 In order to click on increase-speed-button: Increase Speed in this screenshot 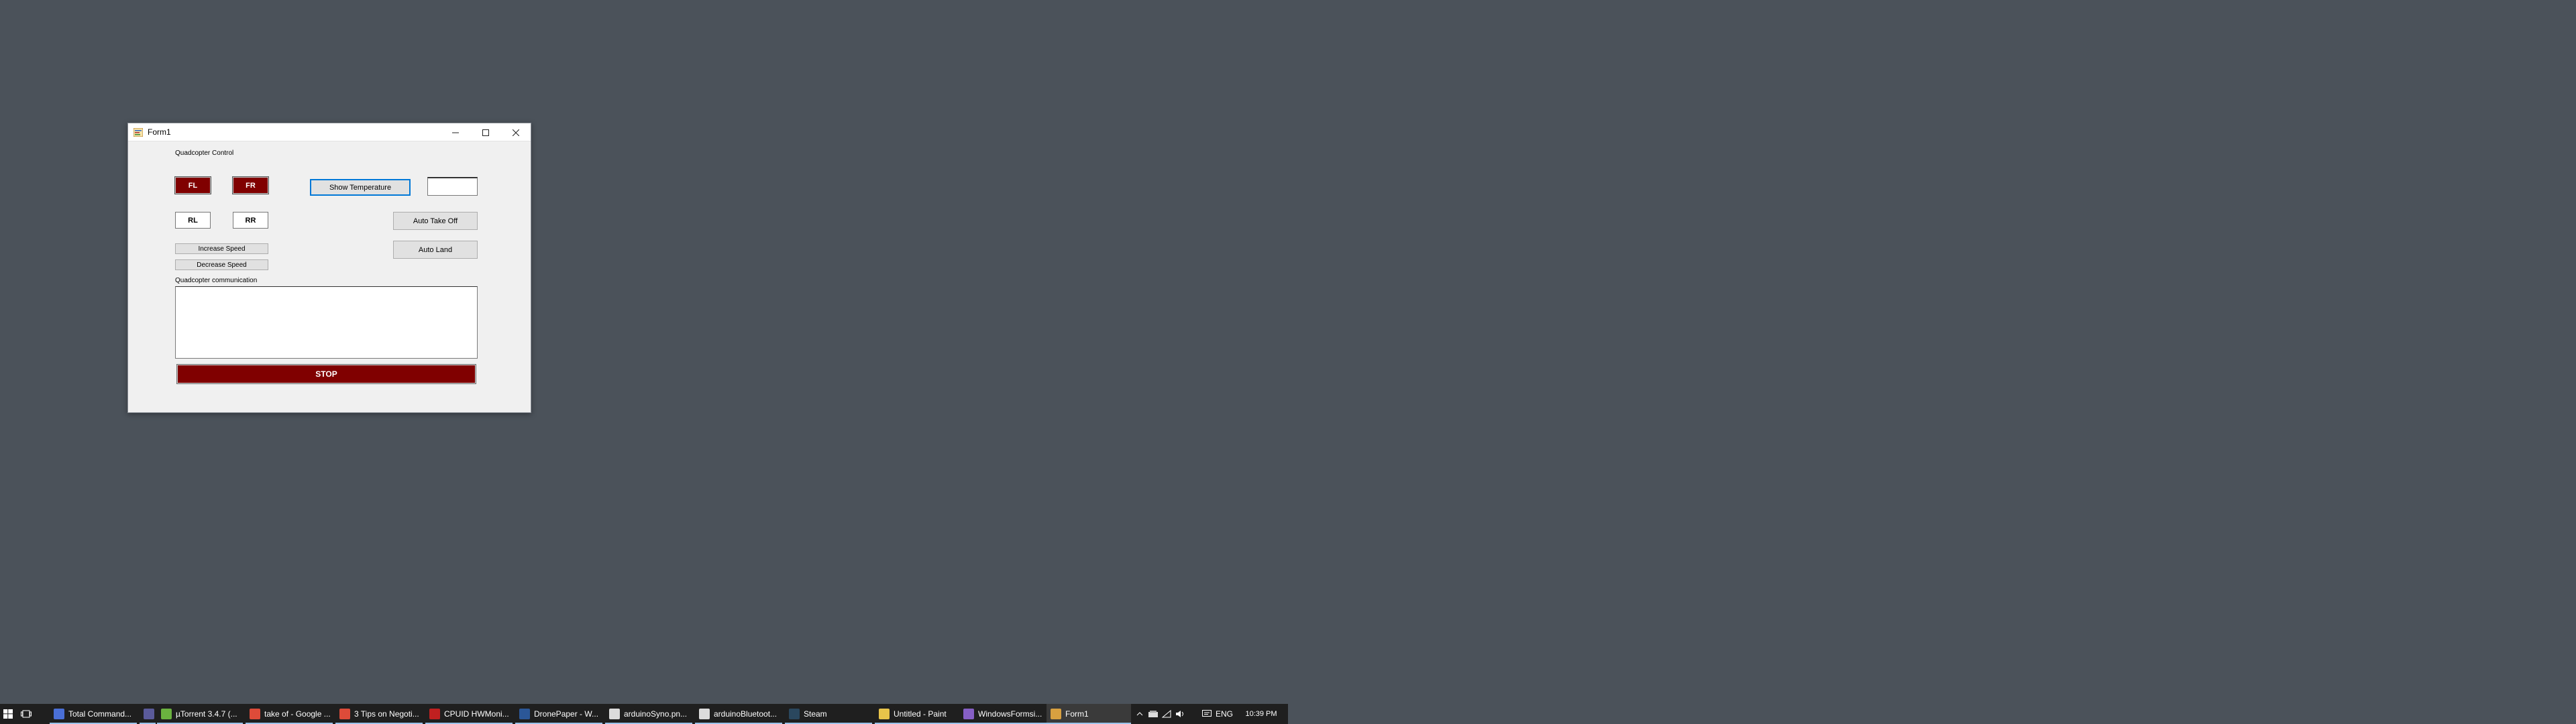, I will do `click(221, 248)`.